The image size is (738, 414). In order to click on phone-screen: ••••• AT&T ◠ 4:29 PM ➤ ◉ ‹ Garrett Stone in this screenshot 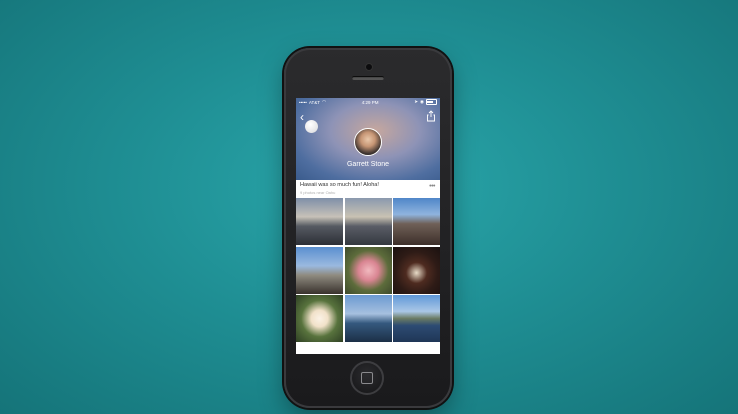, I will do `click(368, 226)`.